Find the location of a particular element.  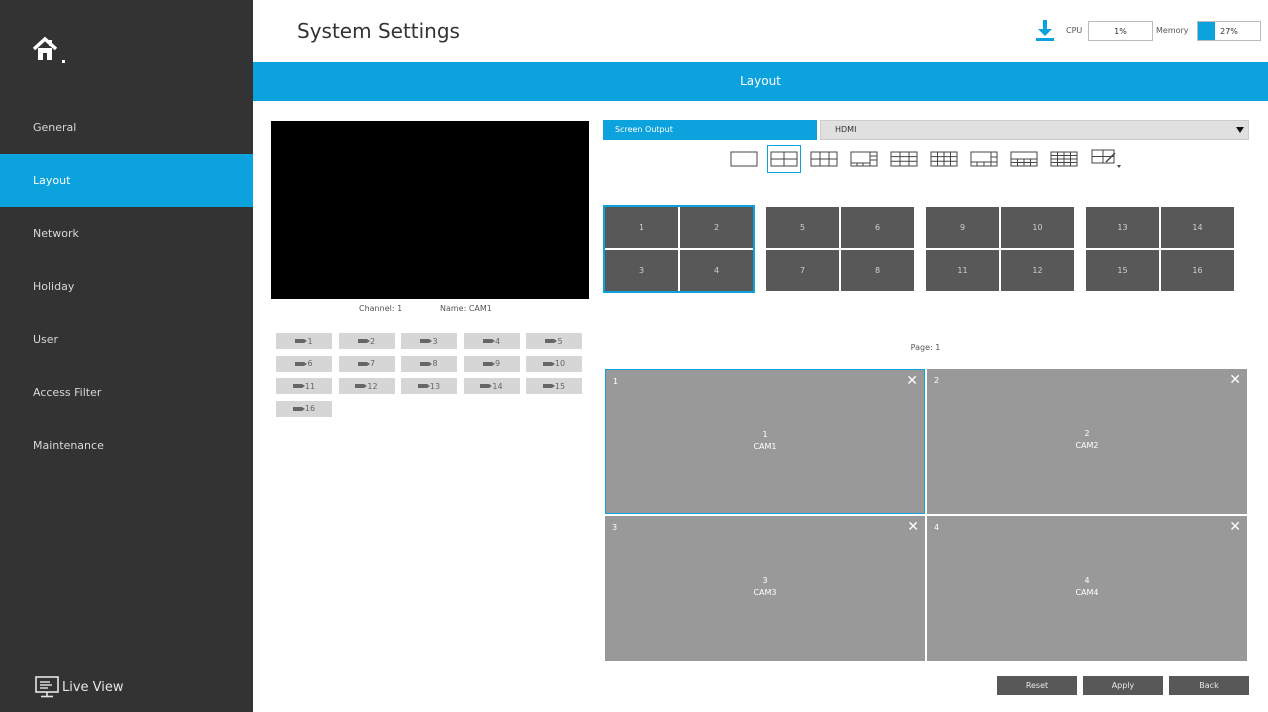

channel-button-label: 1 is located at coordinates (310, 341).